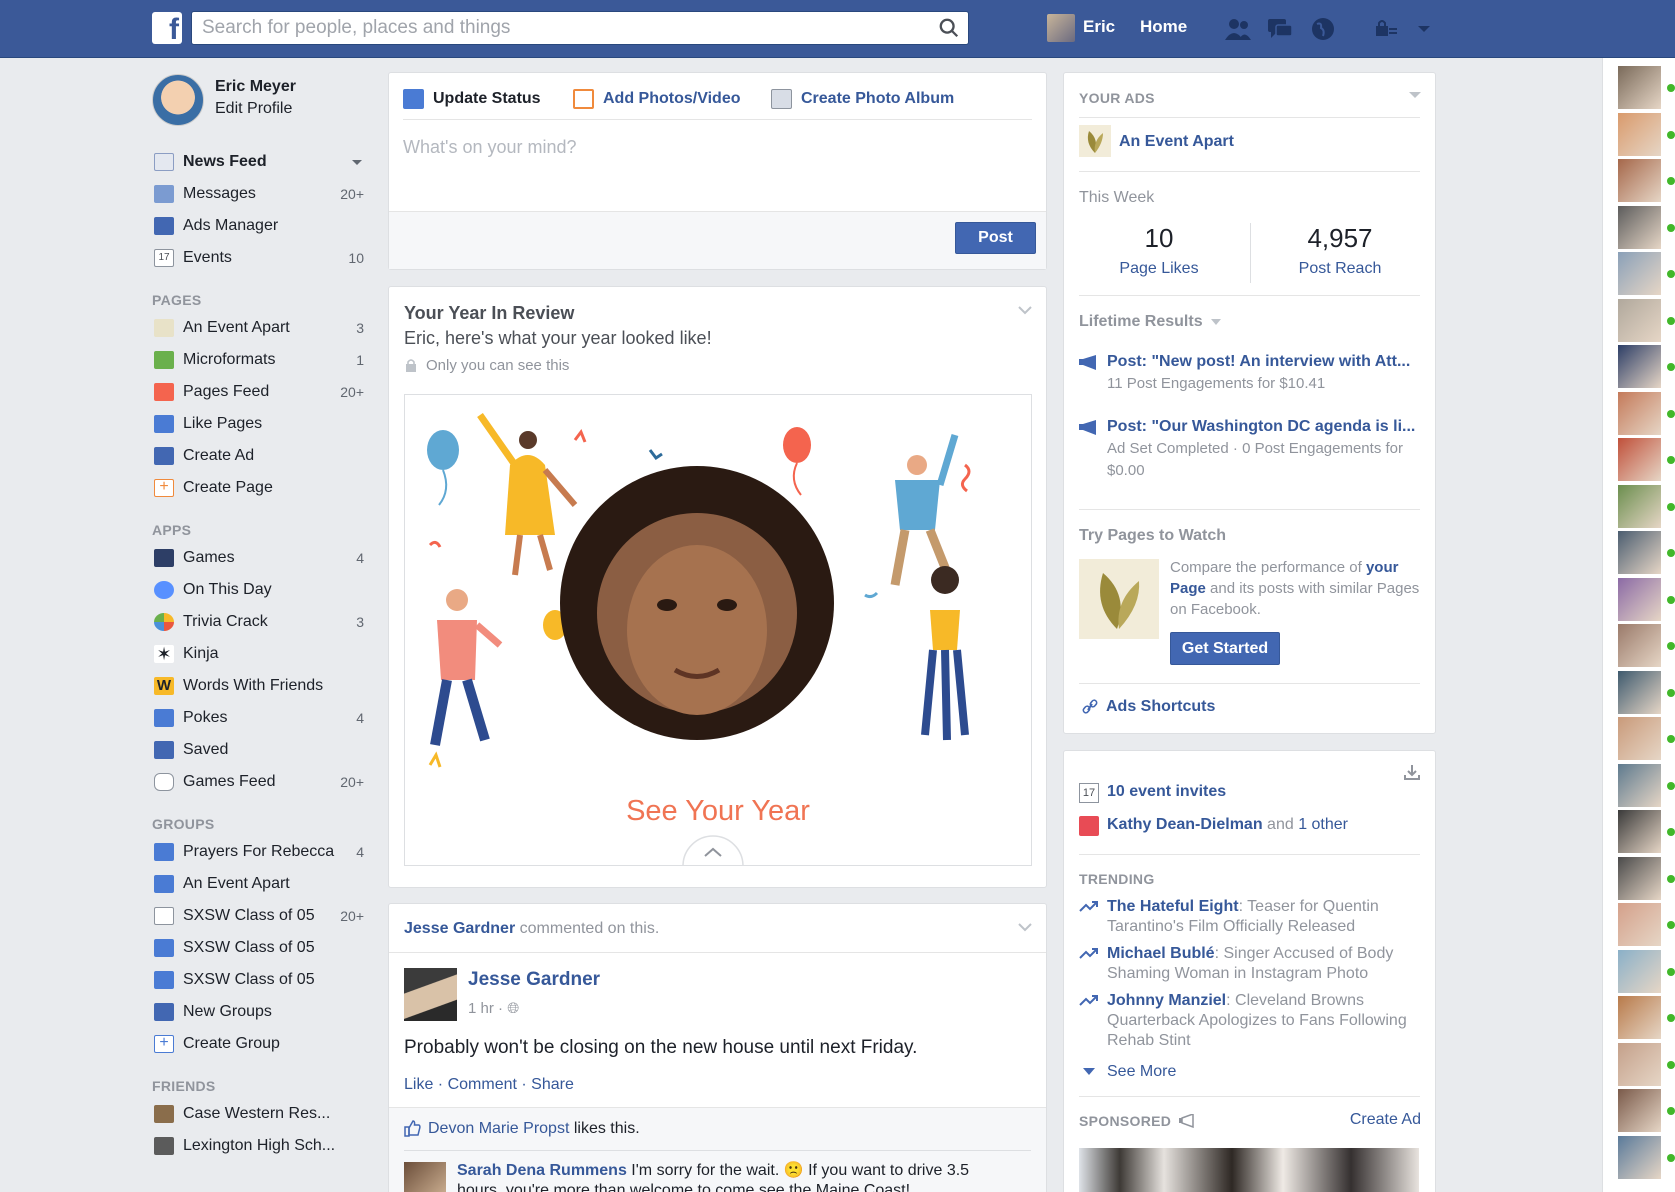  I want to click on messages-icon, so click(1280, 29).